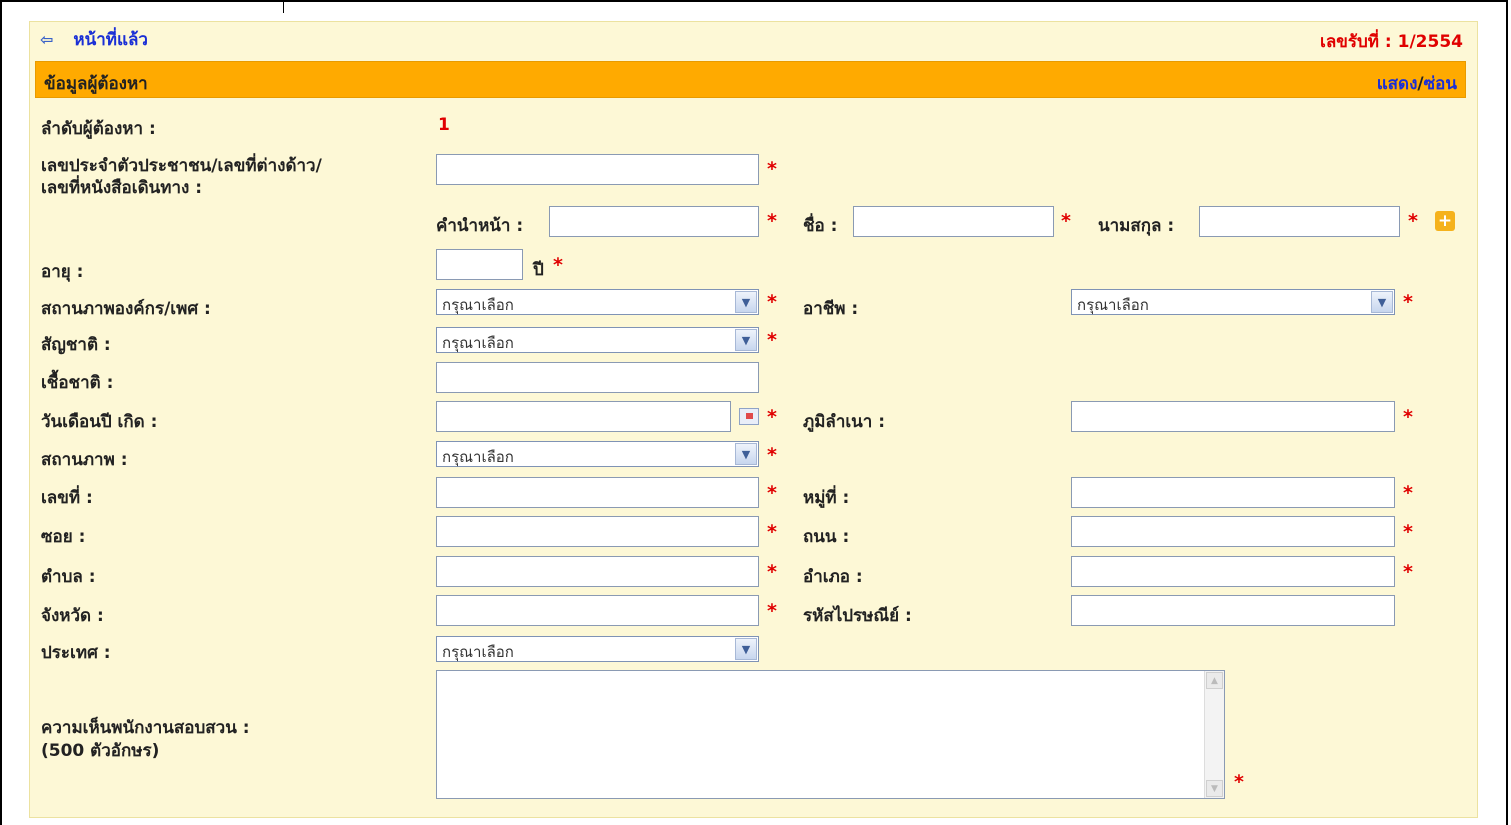 This screenshot has width=1511, height=825. Describe the element at coordinates (1233, 302) in the screenshot. I see `occupation-select: กรุณาเลือก ▼` at that location.